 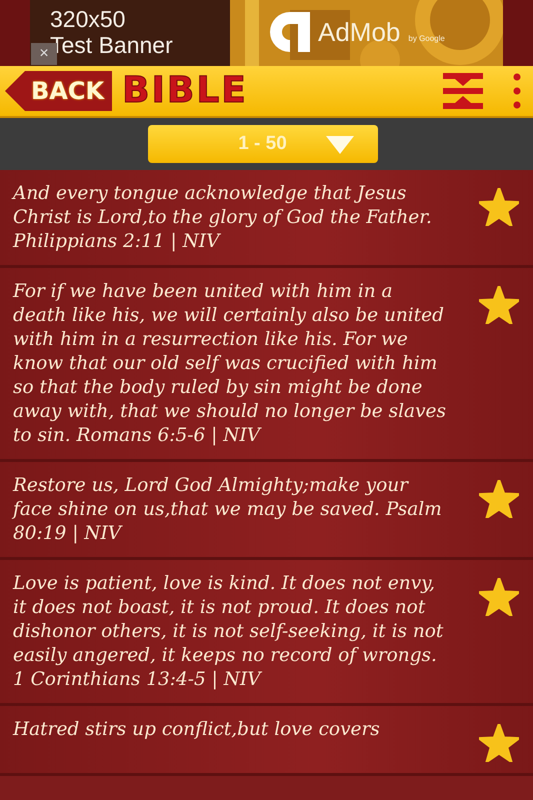 What do you see at coordinates (463, 91) in the screenshot?
I see `collapse-icon` at bounding box center [463, 91].